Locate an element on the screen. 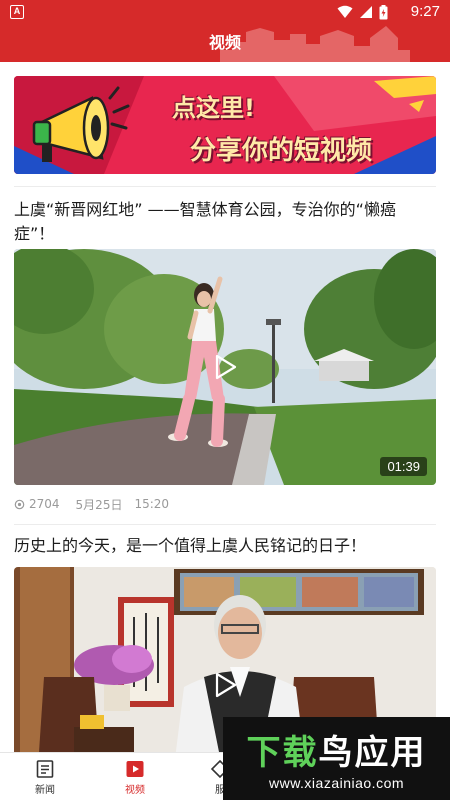 The height and width of the screenshot is (800, 450). watermark-logo-part1: 下载 is located at coordinates (282, 753).